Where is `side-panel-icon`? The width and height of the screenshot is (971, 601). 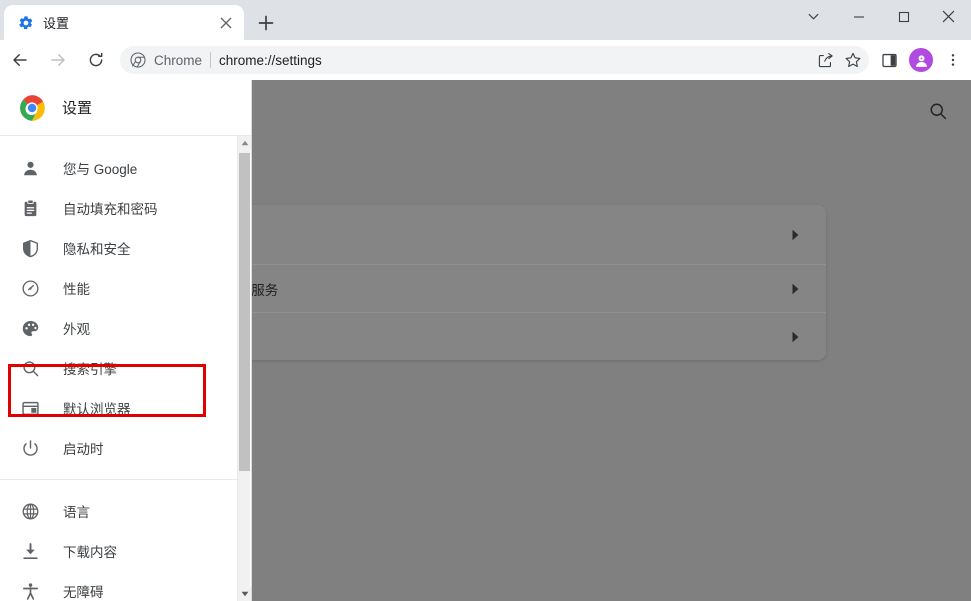
side-panel-icon is located at coordinates (889, 60).